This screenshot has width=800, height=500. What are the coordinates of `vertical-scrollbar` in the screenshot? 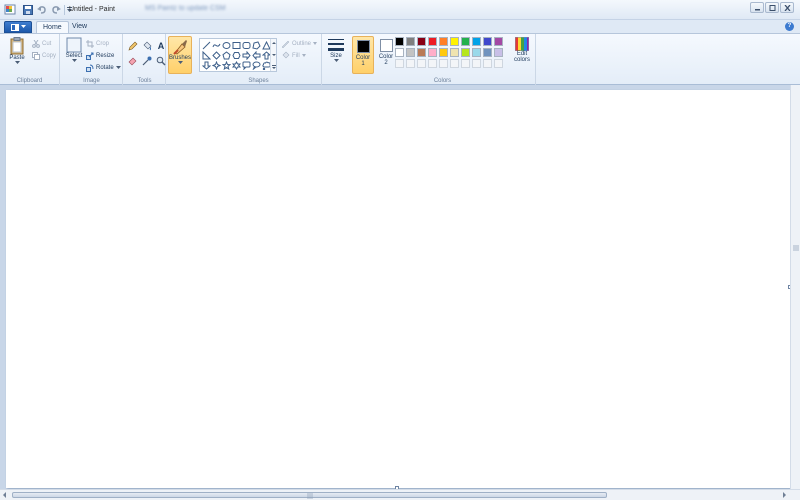 It's located at (795, 287).